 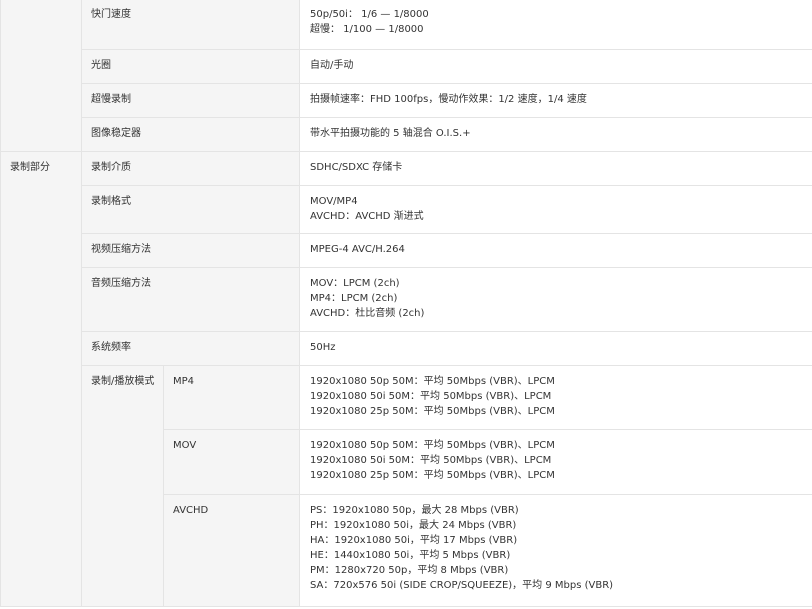 I want to click on row-label: 系统频率, so click(x=190, y=348).